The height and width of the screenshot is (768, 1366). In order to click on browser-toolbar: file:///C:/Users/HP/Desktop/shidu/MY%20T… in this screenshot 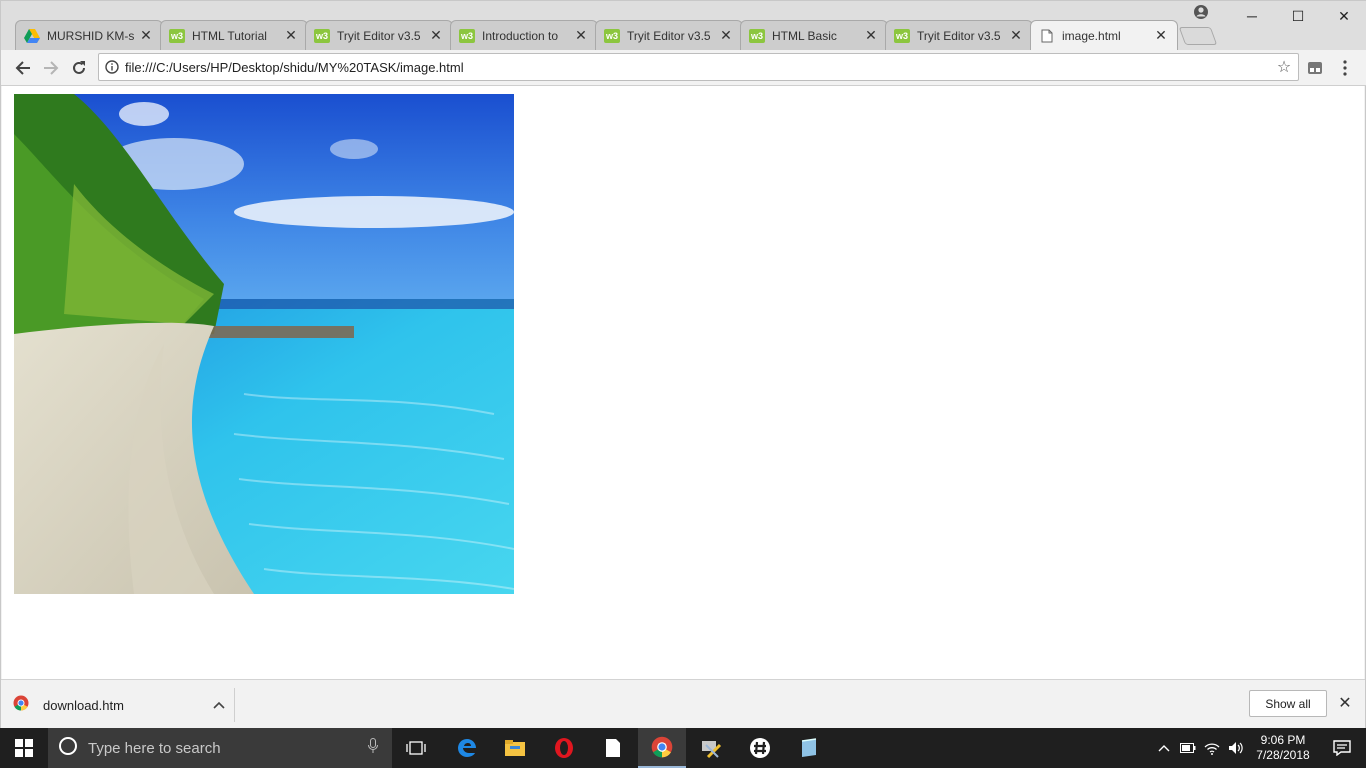, I will do `click(683, 68)`.